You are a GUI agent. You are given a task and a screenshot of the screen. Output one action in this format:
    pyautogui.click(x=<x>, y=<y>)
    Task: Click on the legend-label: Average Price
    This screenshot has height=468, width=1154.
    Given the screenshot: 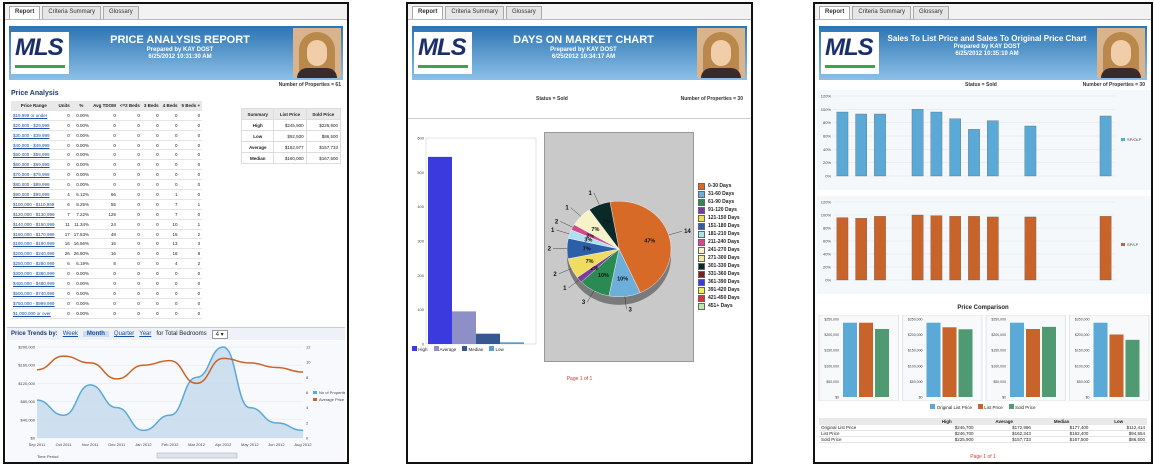 What is the action you would take?
    pyautogui.click(x=332, y=399)
    